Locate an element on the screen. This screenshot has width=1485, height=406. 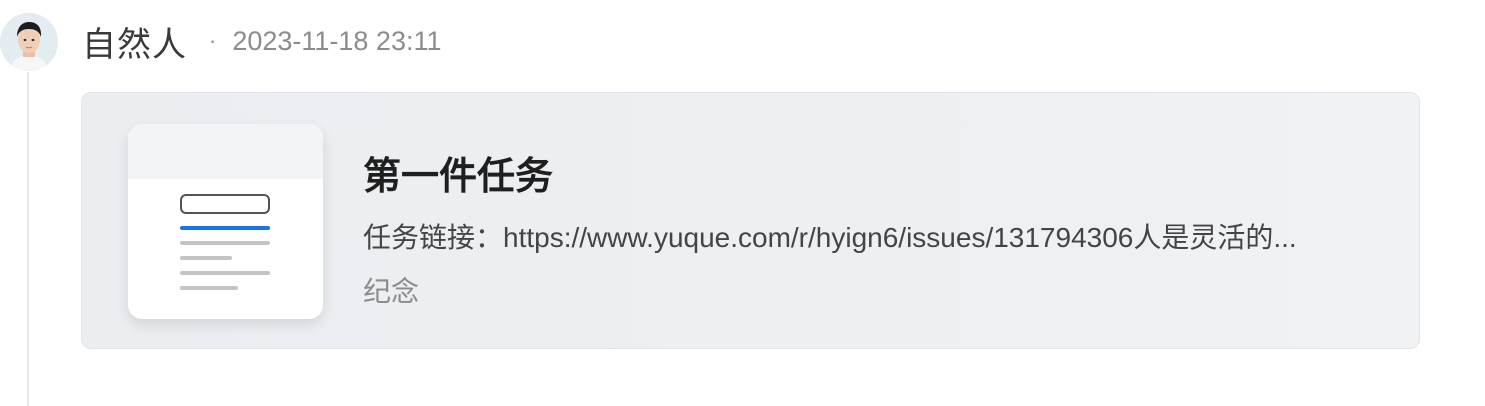
post-header: 自然人 · 2023-11-18 23:11 is located at coordinates (262, 41).